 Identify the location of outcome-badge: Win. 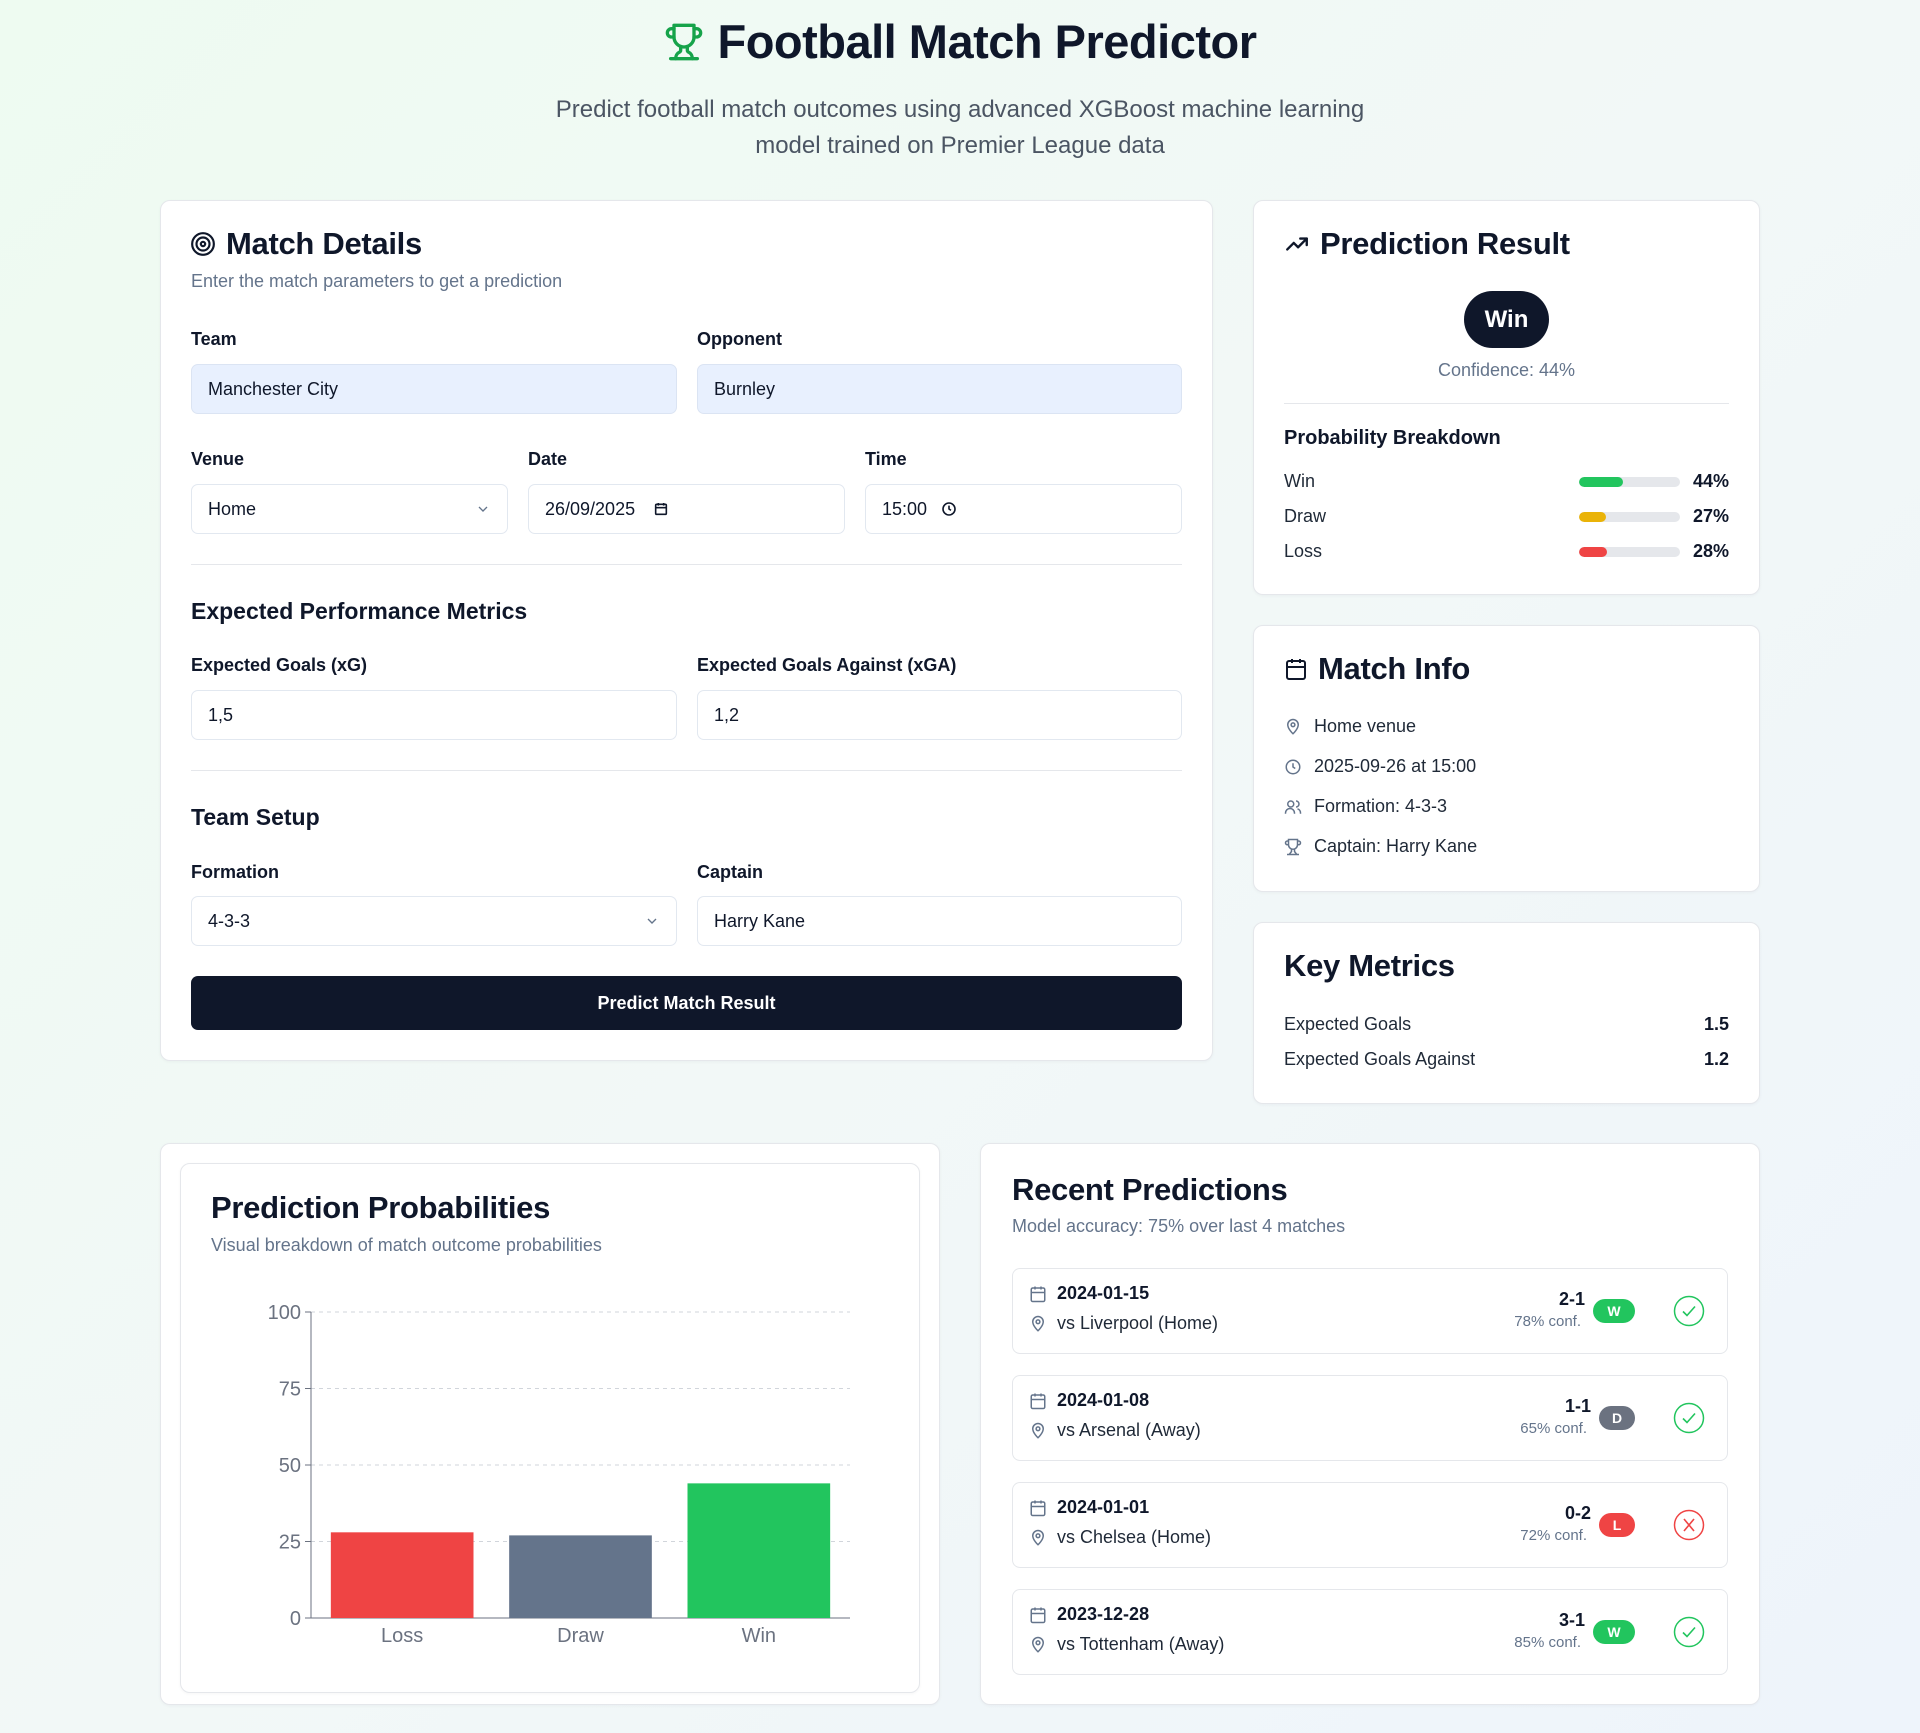
(1506, 319).